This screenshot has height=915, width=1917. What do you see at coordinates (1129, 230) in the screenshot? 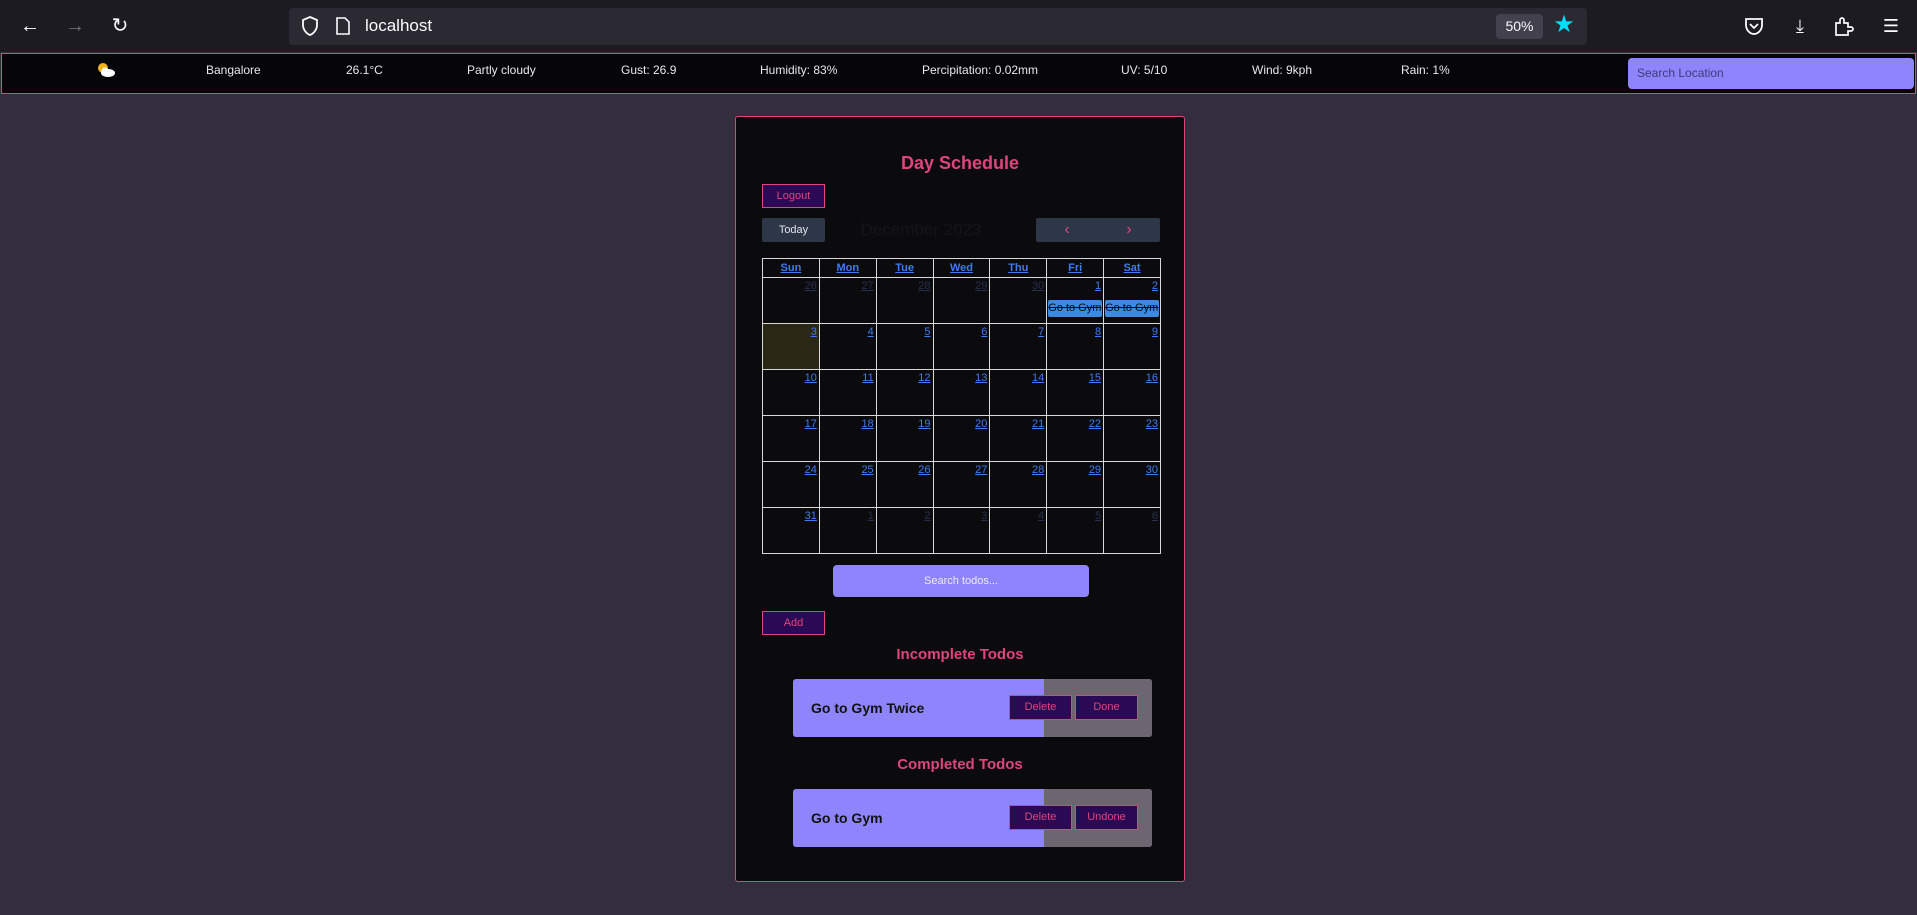
I see `chevron-right-icon: ›` at bounding box center [1129, 230].